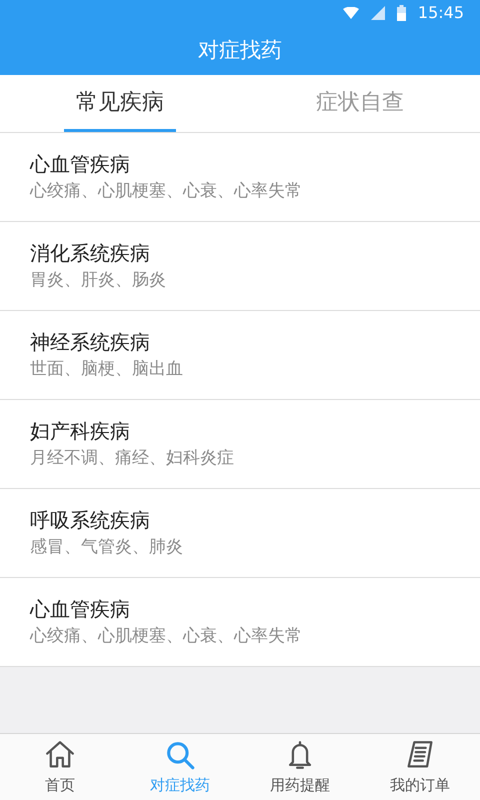 The image size is (480, 800). Describe the element at coordinates (80, 431) in the screenshot. I see `disease-name: 妇产科疾病` at that location.